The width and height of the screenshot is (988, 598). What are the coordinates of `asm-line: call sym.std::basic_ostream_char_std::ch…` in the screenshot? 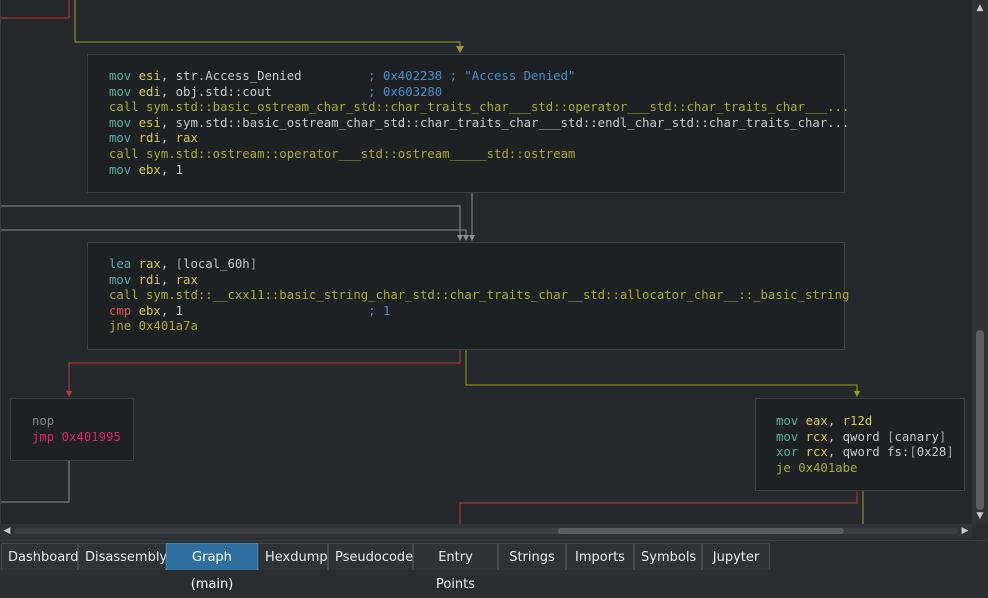 It's located at (479, 108).